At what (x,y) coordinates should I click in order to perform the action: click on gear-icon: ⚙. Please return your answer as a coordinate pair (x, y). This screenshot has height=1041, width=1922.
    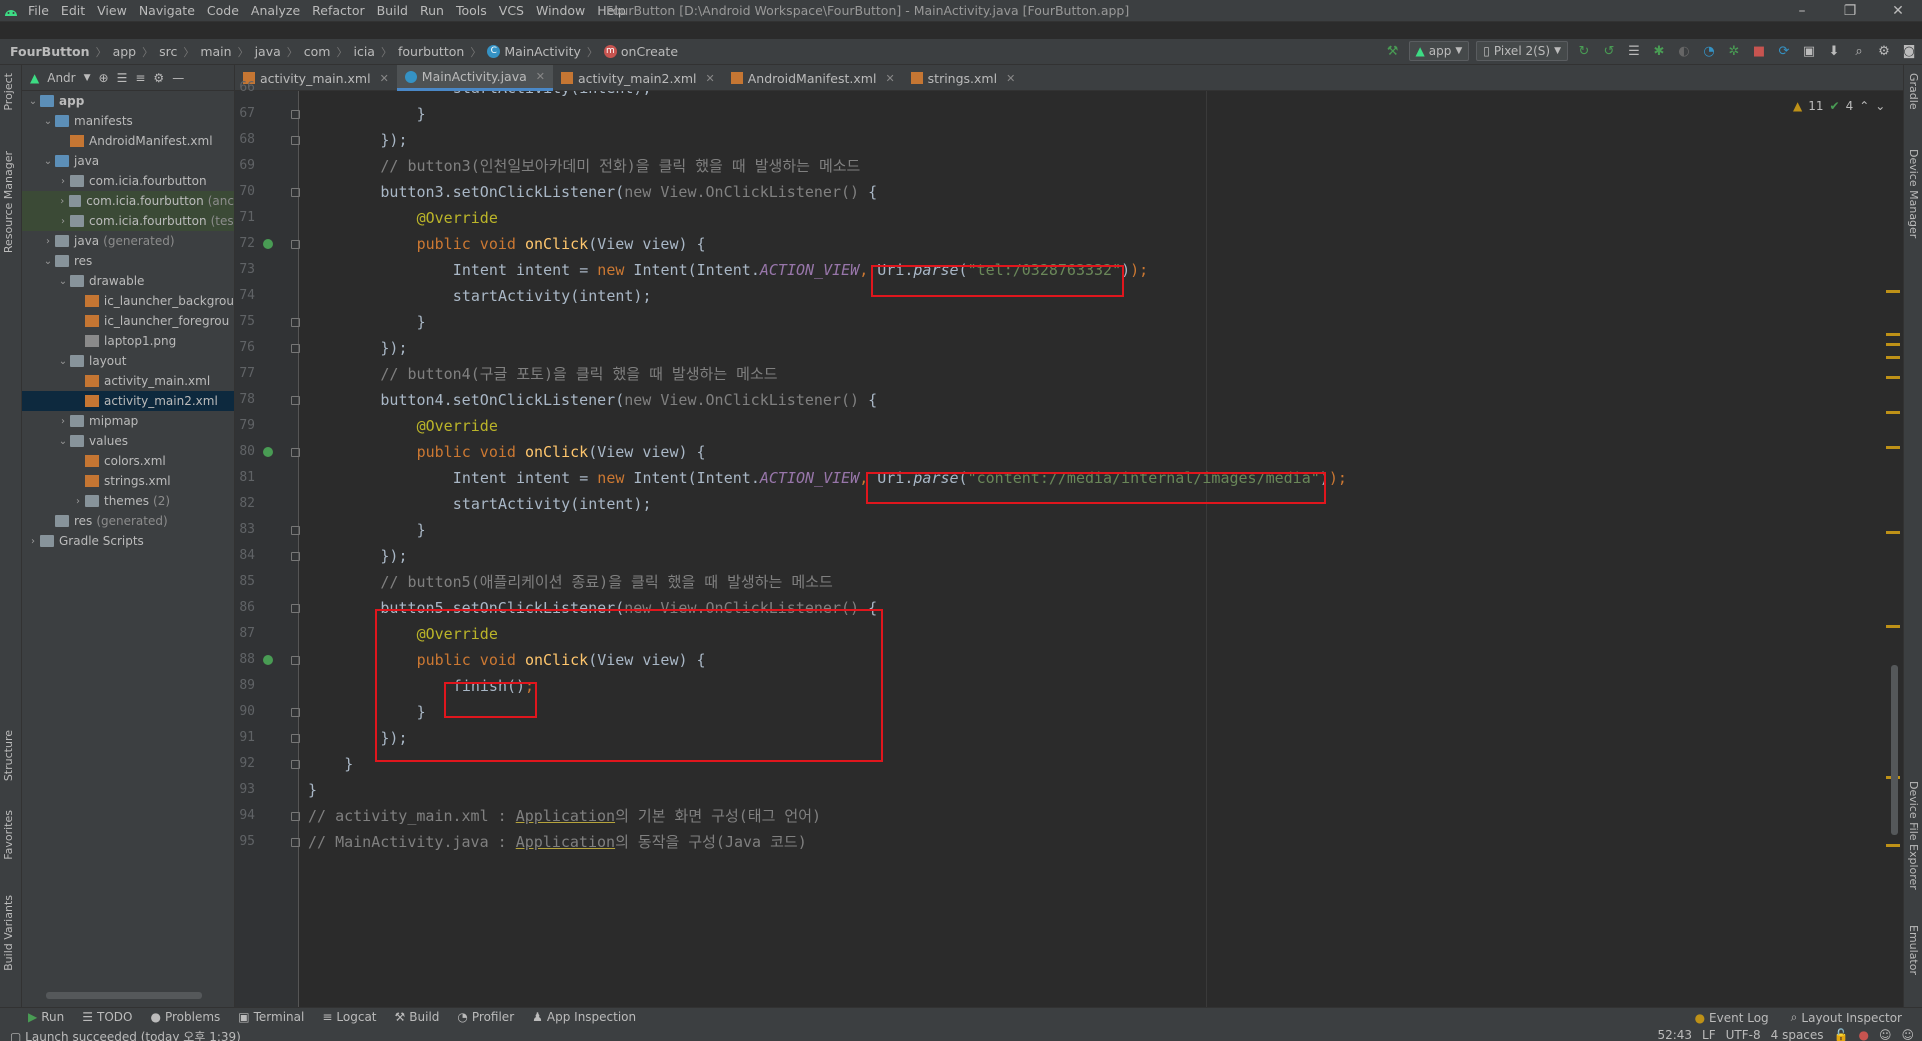
    Looking at the image, I should click on (158, 78).